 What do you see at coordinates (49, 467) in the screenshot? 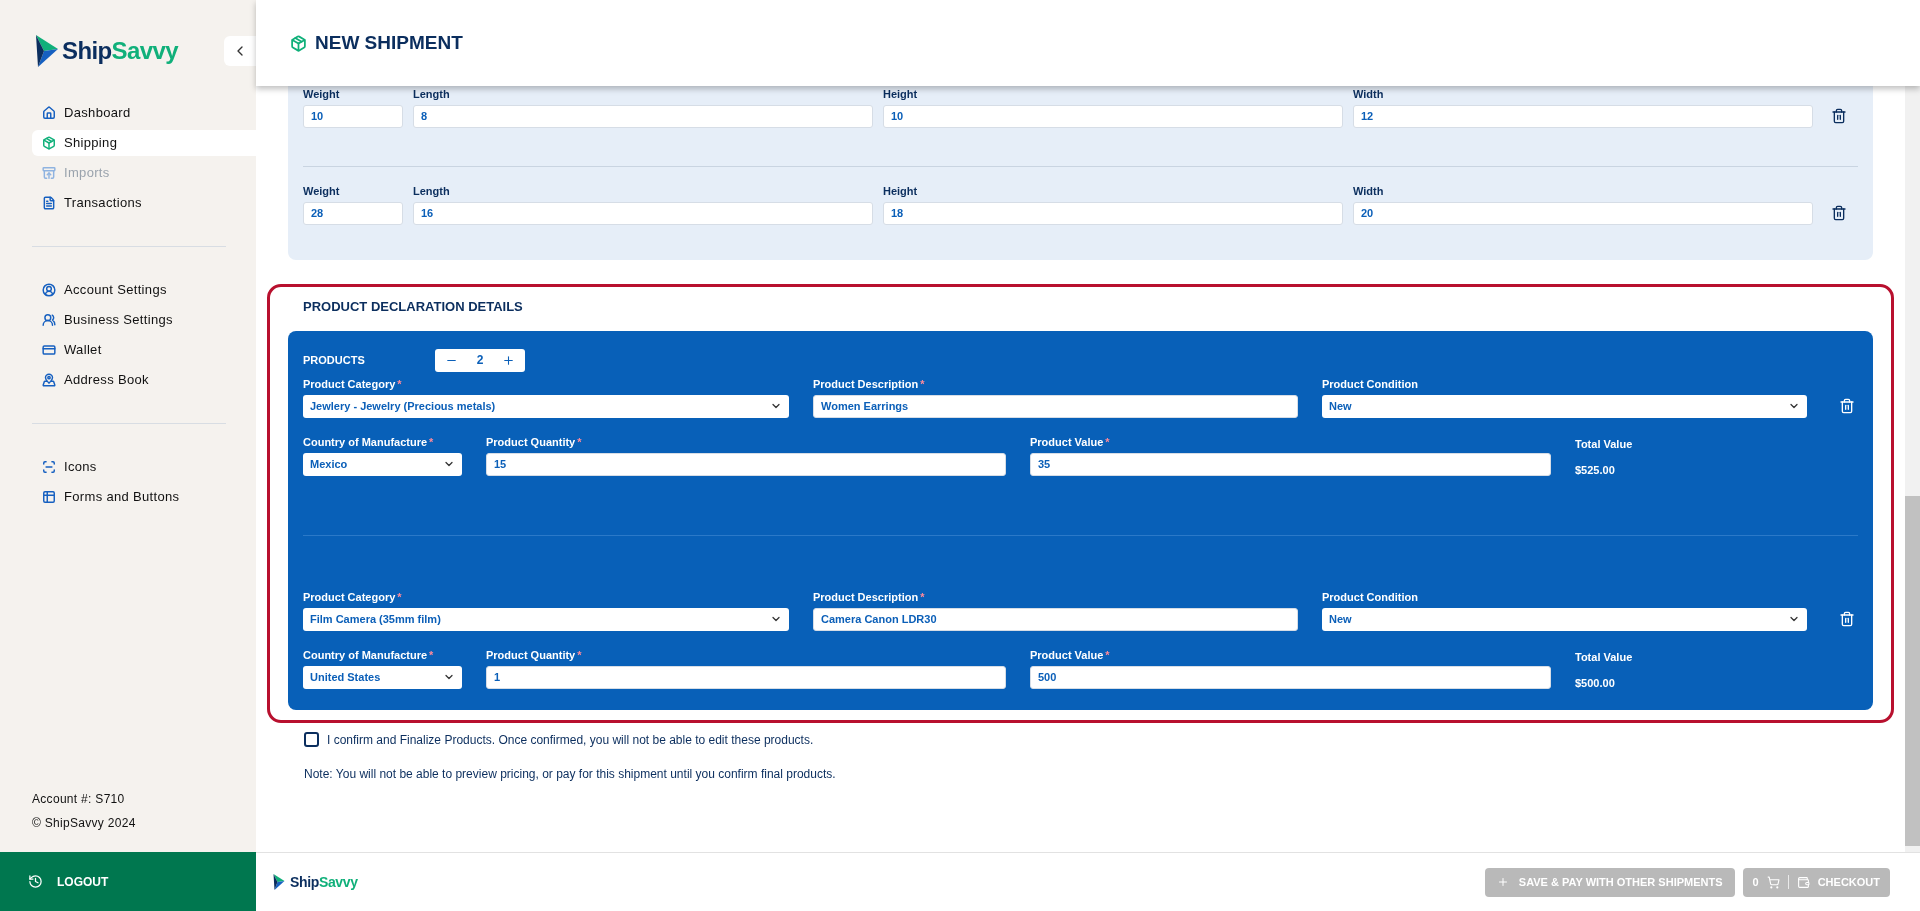
I see `scan-icon` at bounding box center [49, 467].